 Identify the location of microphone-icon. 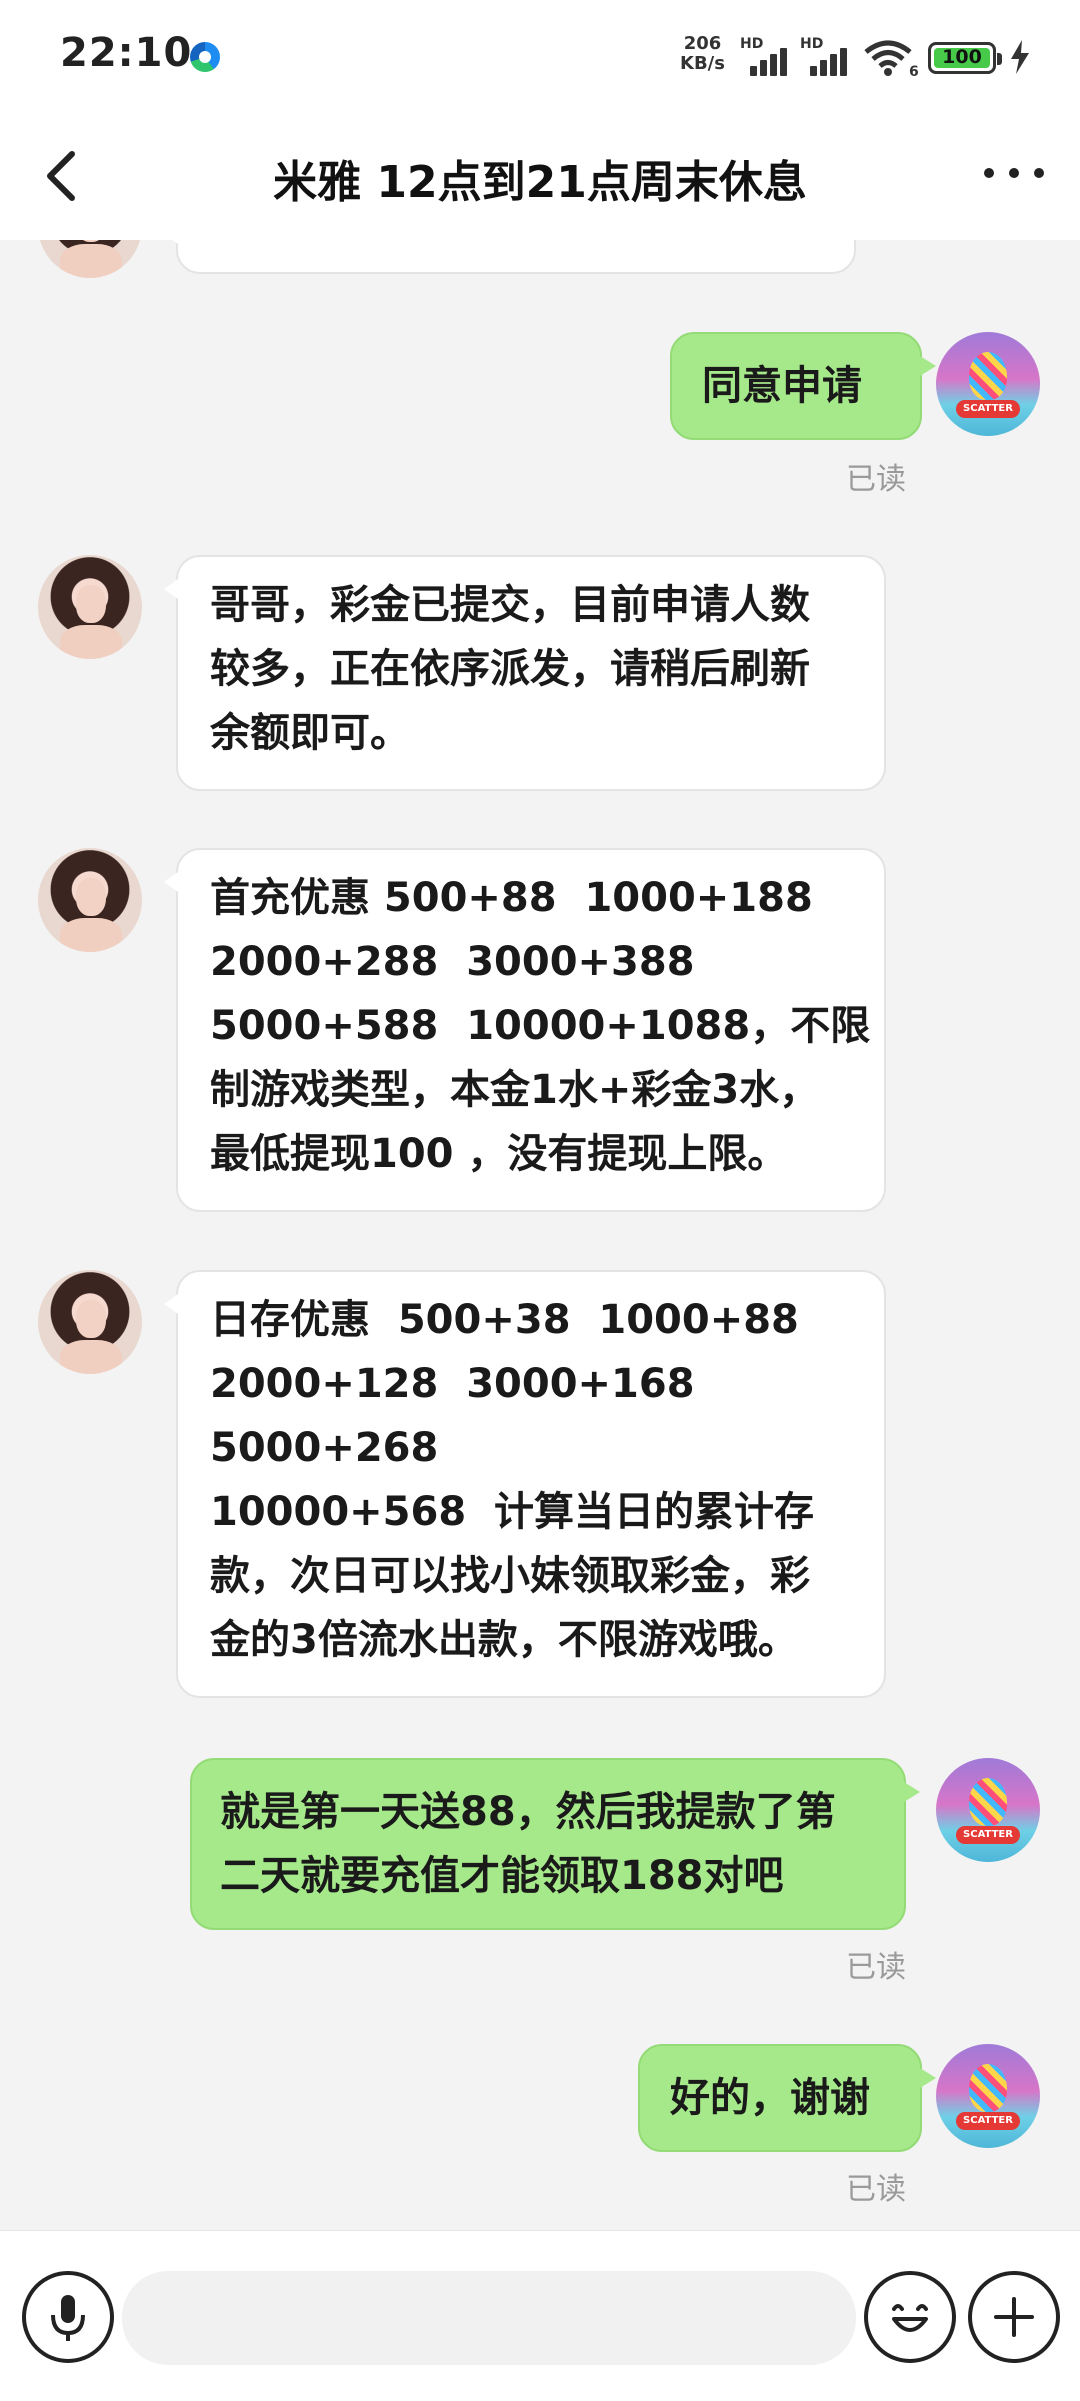
(68, 2317).